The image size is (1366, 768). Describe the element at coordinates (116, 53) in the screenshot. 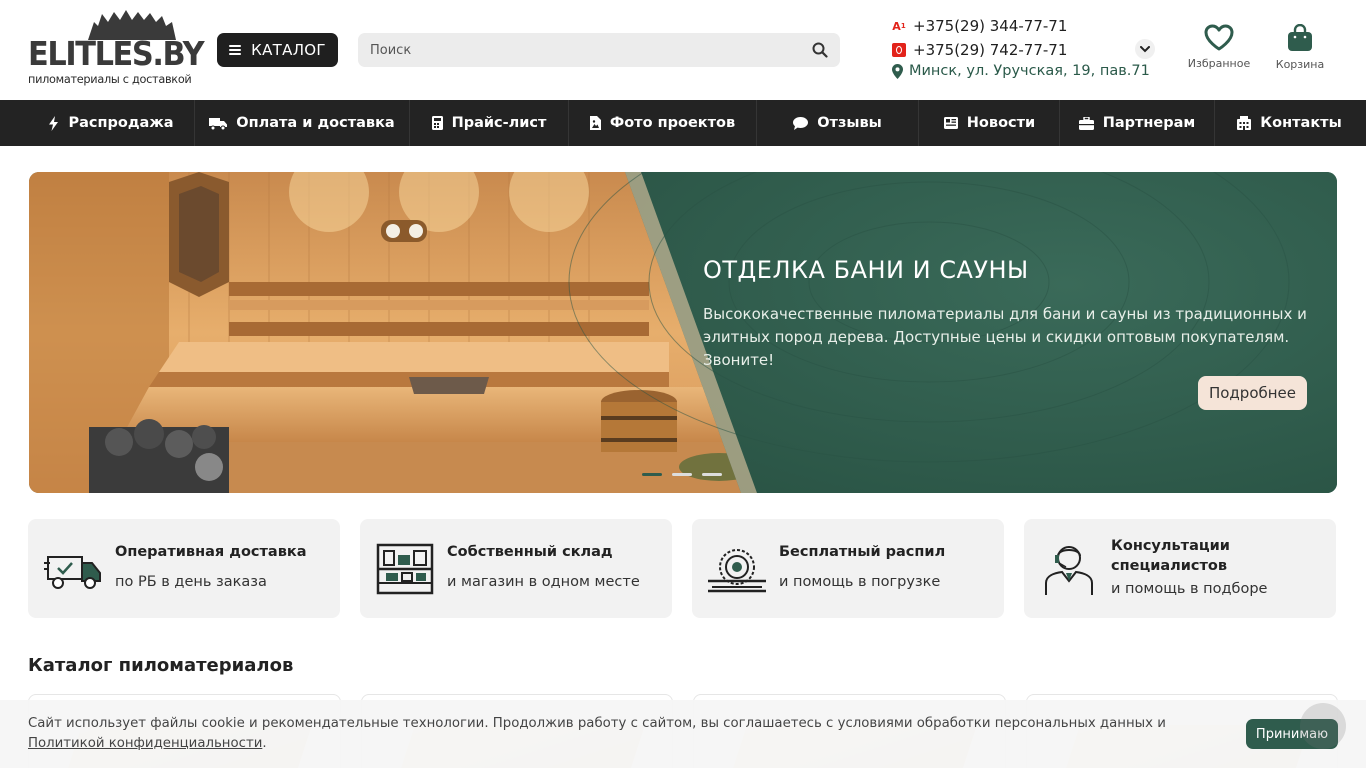

I see `logo-text: ELITLES.BY` at that location.